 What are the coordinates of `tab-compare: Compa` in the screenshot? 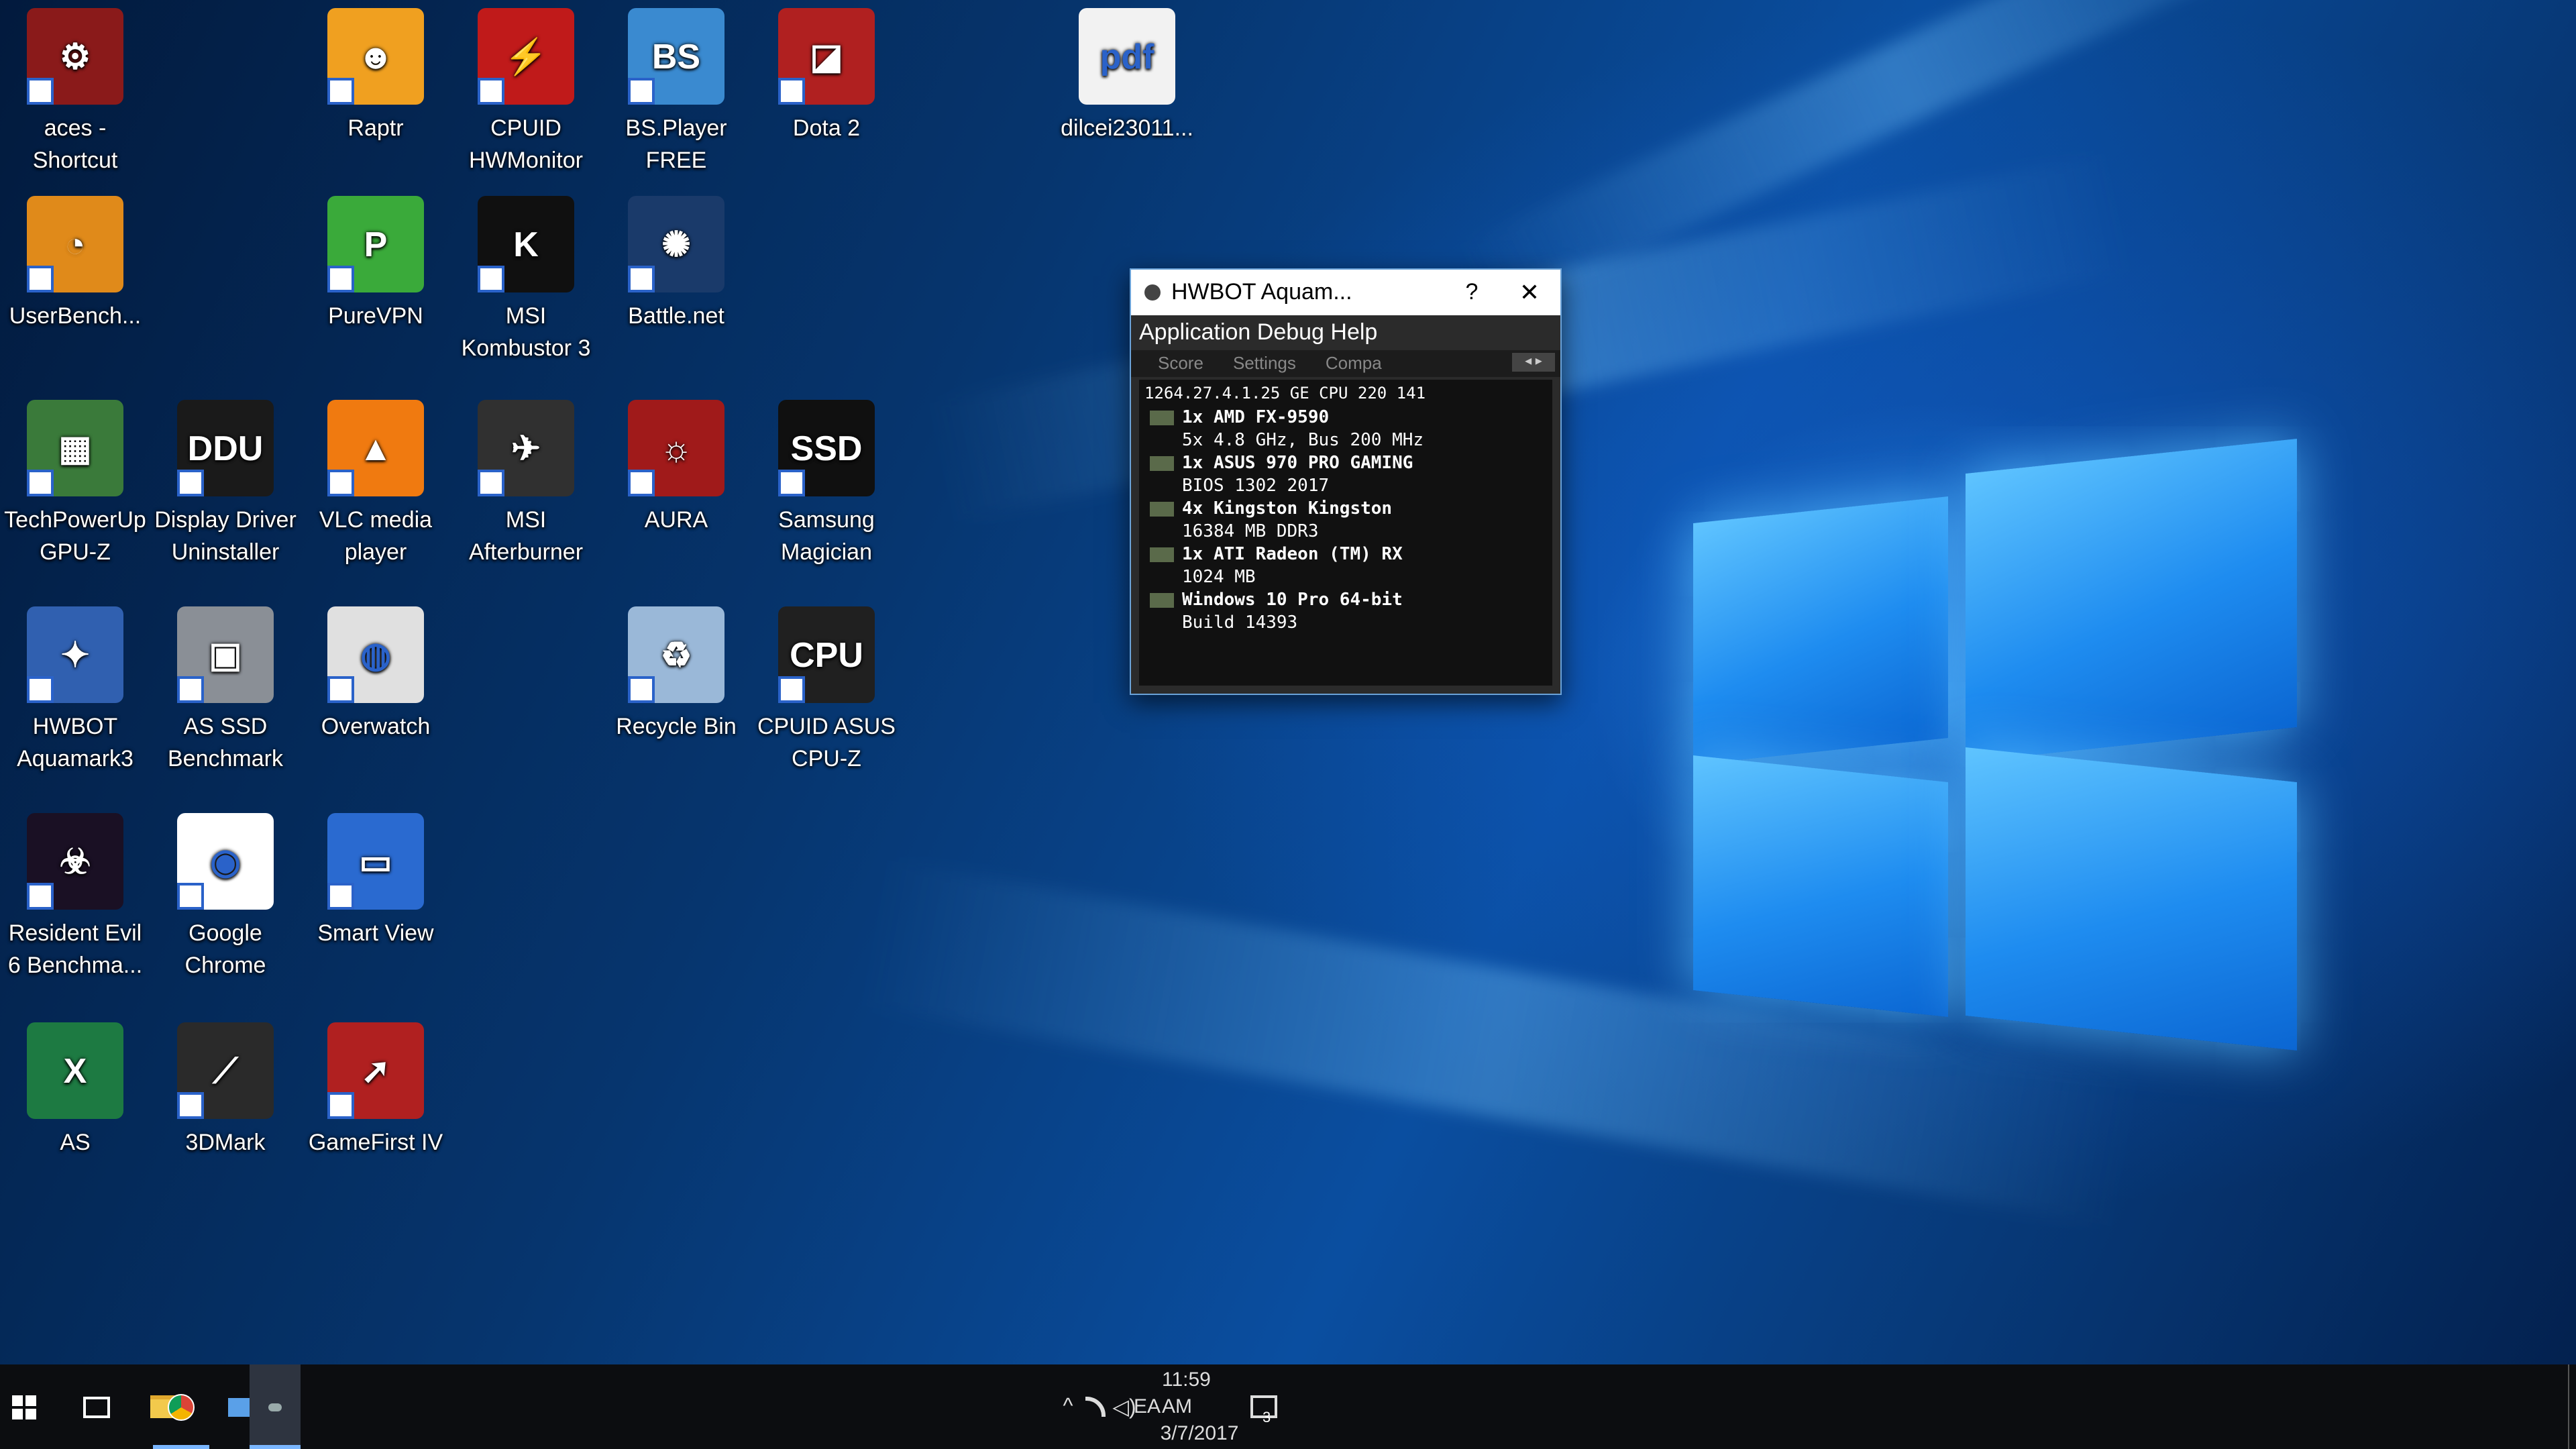 It's located at (1354, 363).